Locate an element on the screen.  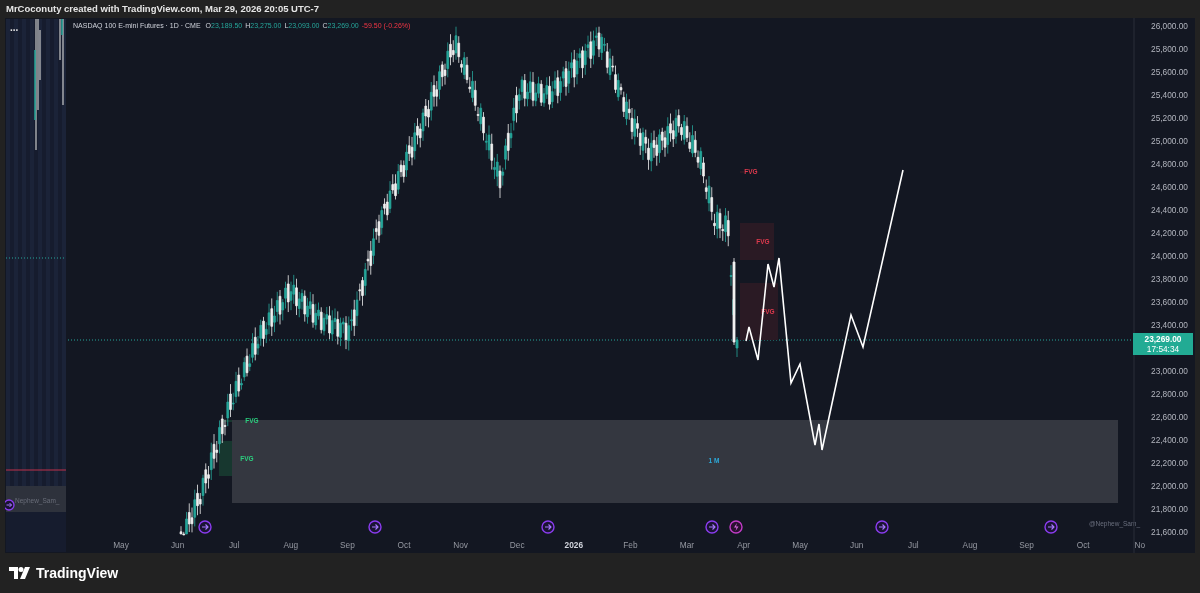
brand-name: TradingView is located at coordinates (77, 573).